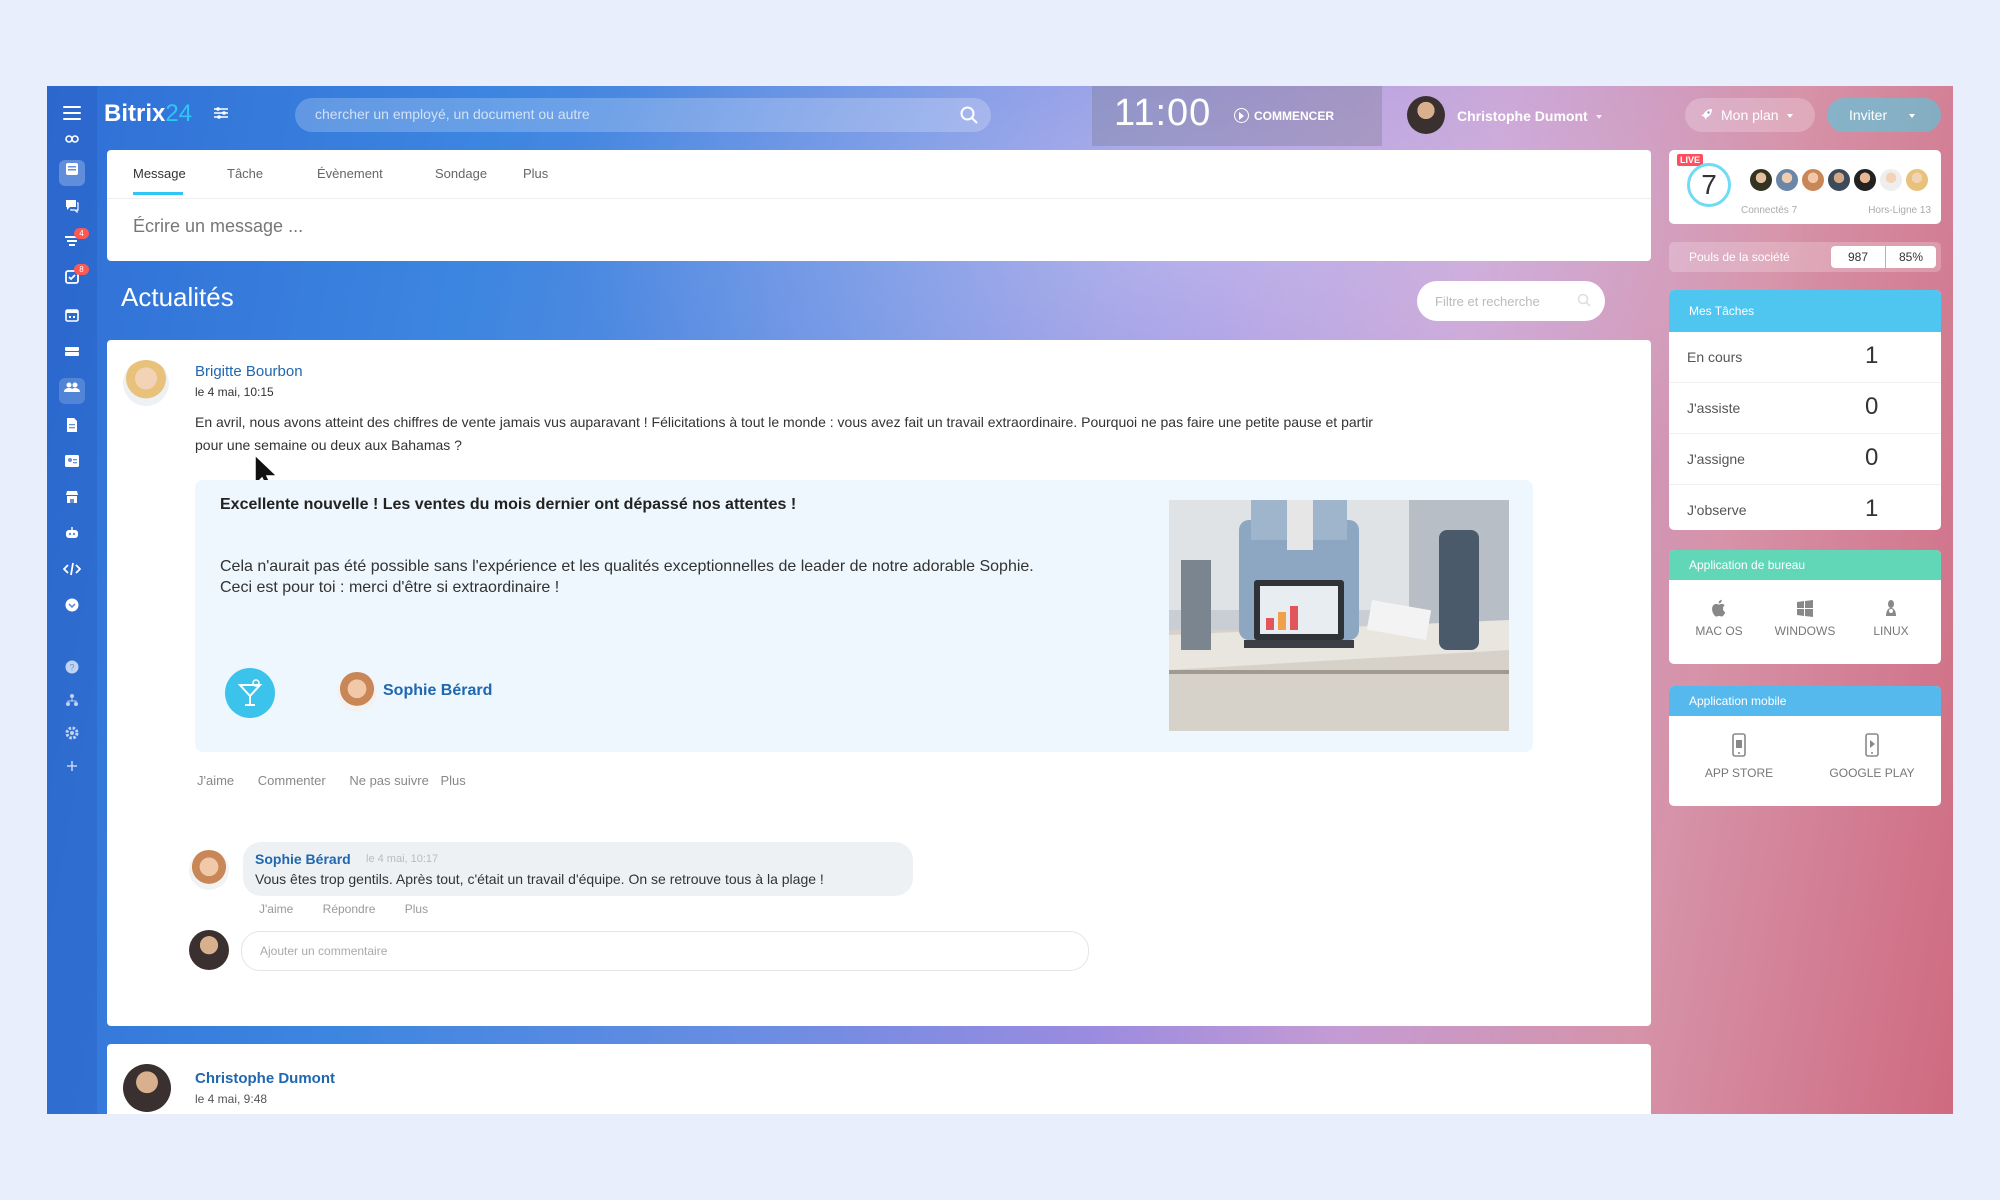 Image resolution: width=2000 pixels, height=1200 pixels. Describe the element at coordinates (1891, 618) in the screenshot. I see `download-linux: LINUX` at that location.